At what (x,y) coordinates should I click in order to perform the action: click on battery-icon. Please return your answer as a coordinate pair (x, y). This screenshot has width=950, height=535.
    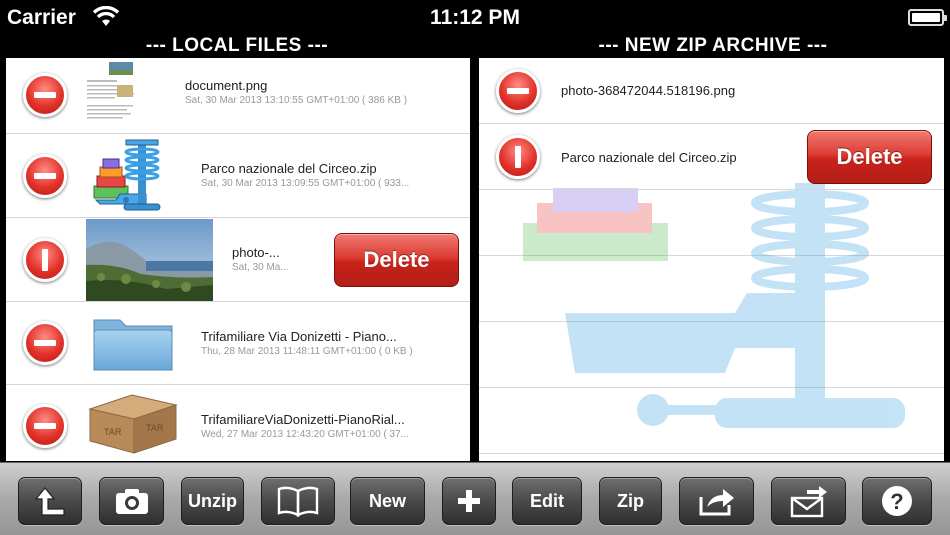
    Looking at the image, I should click on (927, 17).